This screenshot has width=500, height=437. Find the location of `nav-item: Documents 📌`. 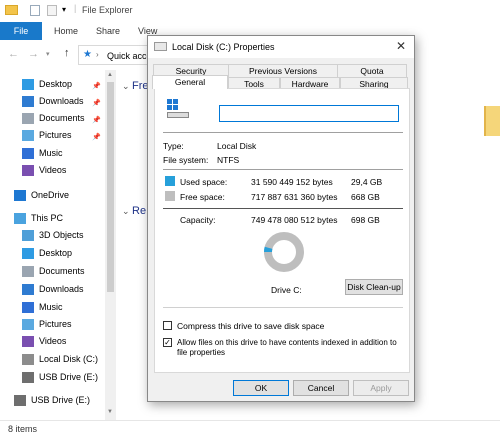

nav-item: Documents 📌 is located at coordinates (58, 118).